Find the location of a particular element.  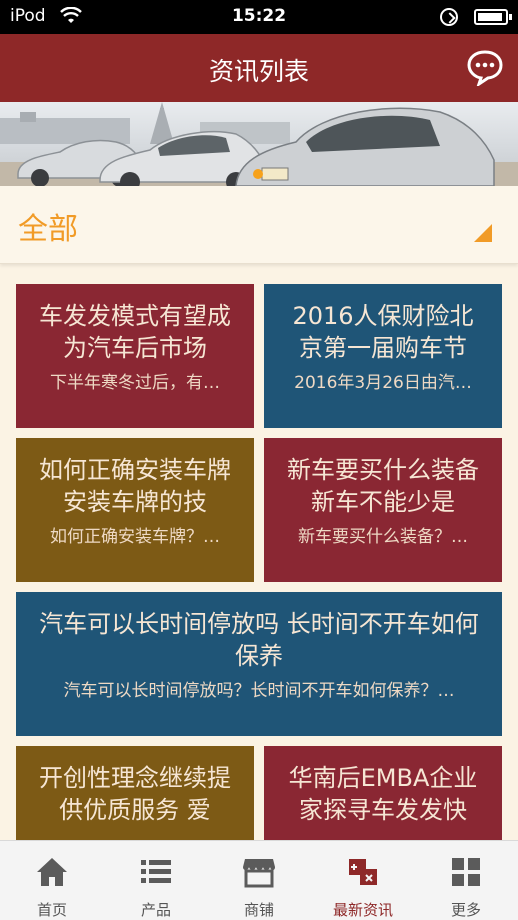

chat-bubble-icon is located at coordinates (485, 67).